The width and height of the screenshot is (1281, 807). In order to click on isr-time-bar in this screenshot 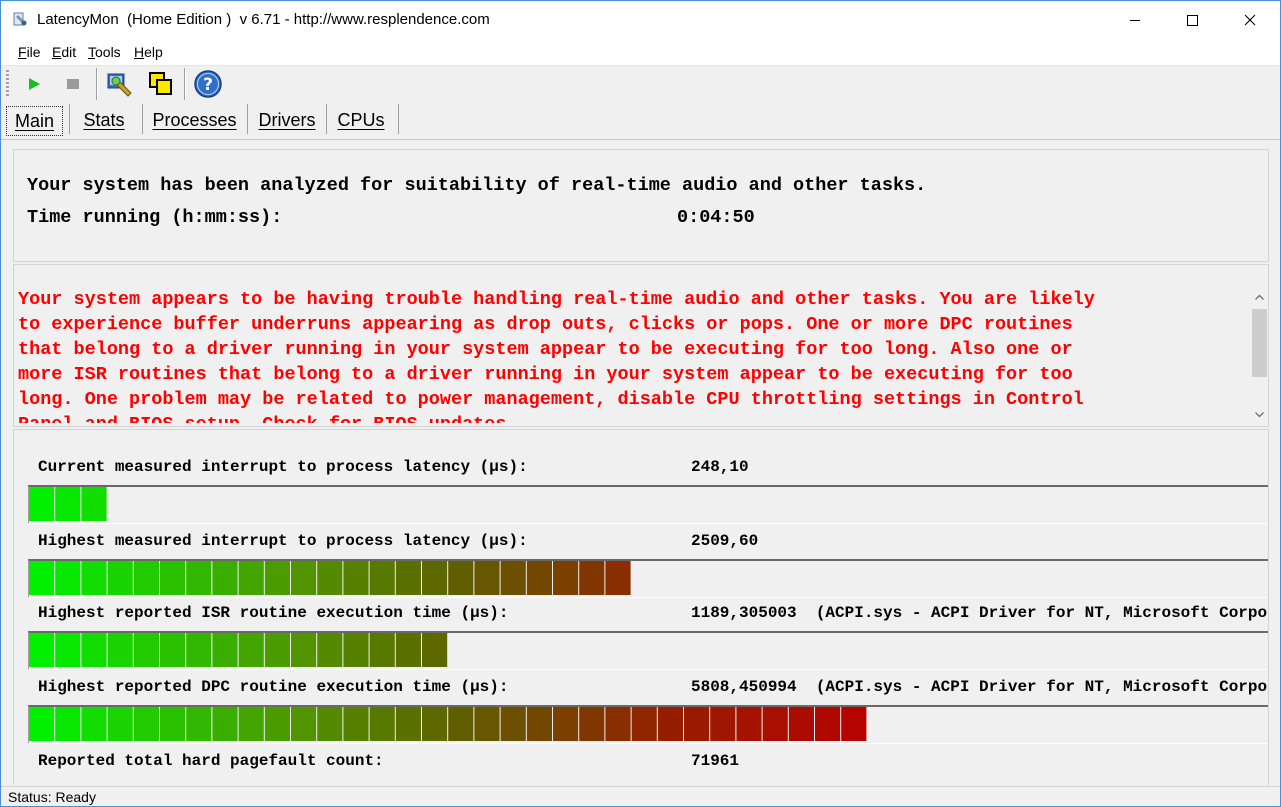, I will do `click(648, 650)`.